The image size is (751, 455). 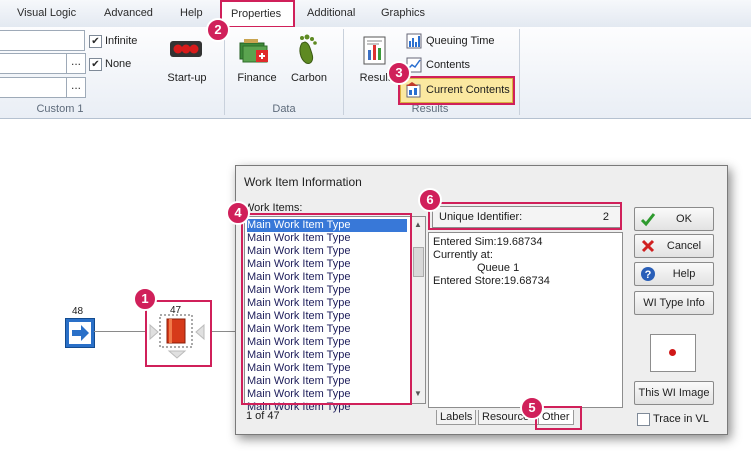 I want to click on arrival-count-label: 48, so click(x=78, y=311).